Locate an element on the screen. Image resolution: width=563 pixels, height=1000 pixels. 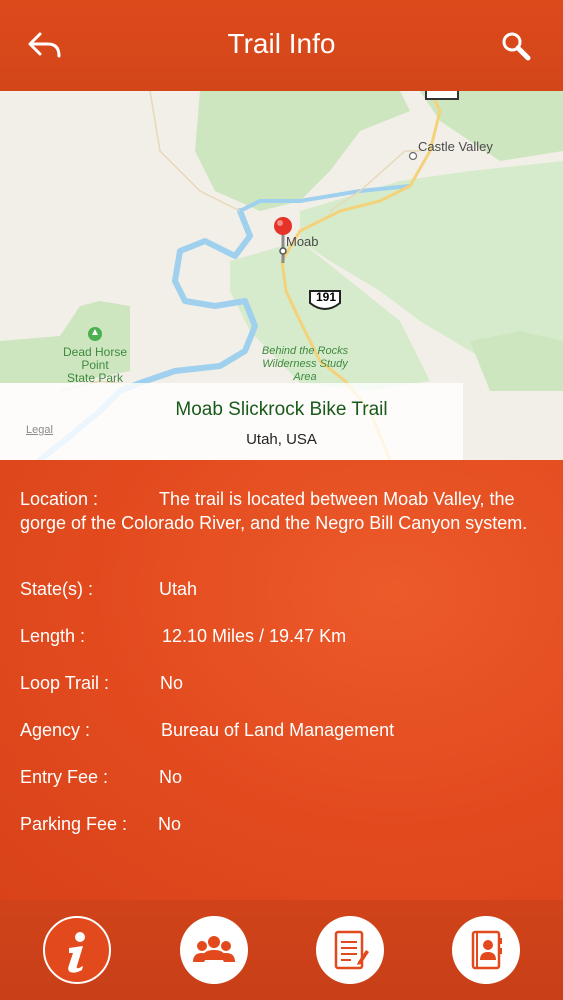
tab-contacts is located at coordinates (486, 950).